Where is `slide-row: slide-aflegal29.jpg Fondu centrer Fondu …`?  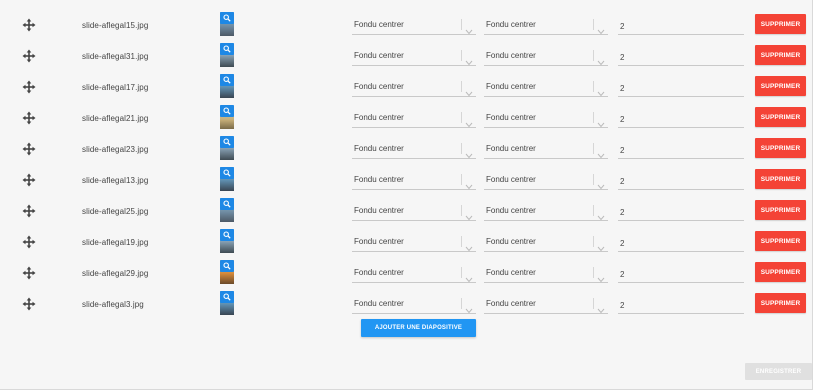
slide-row: slide-aflegal29.jpg Fondu centrer Fondu … is located at coordinates (406, 275).